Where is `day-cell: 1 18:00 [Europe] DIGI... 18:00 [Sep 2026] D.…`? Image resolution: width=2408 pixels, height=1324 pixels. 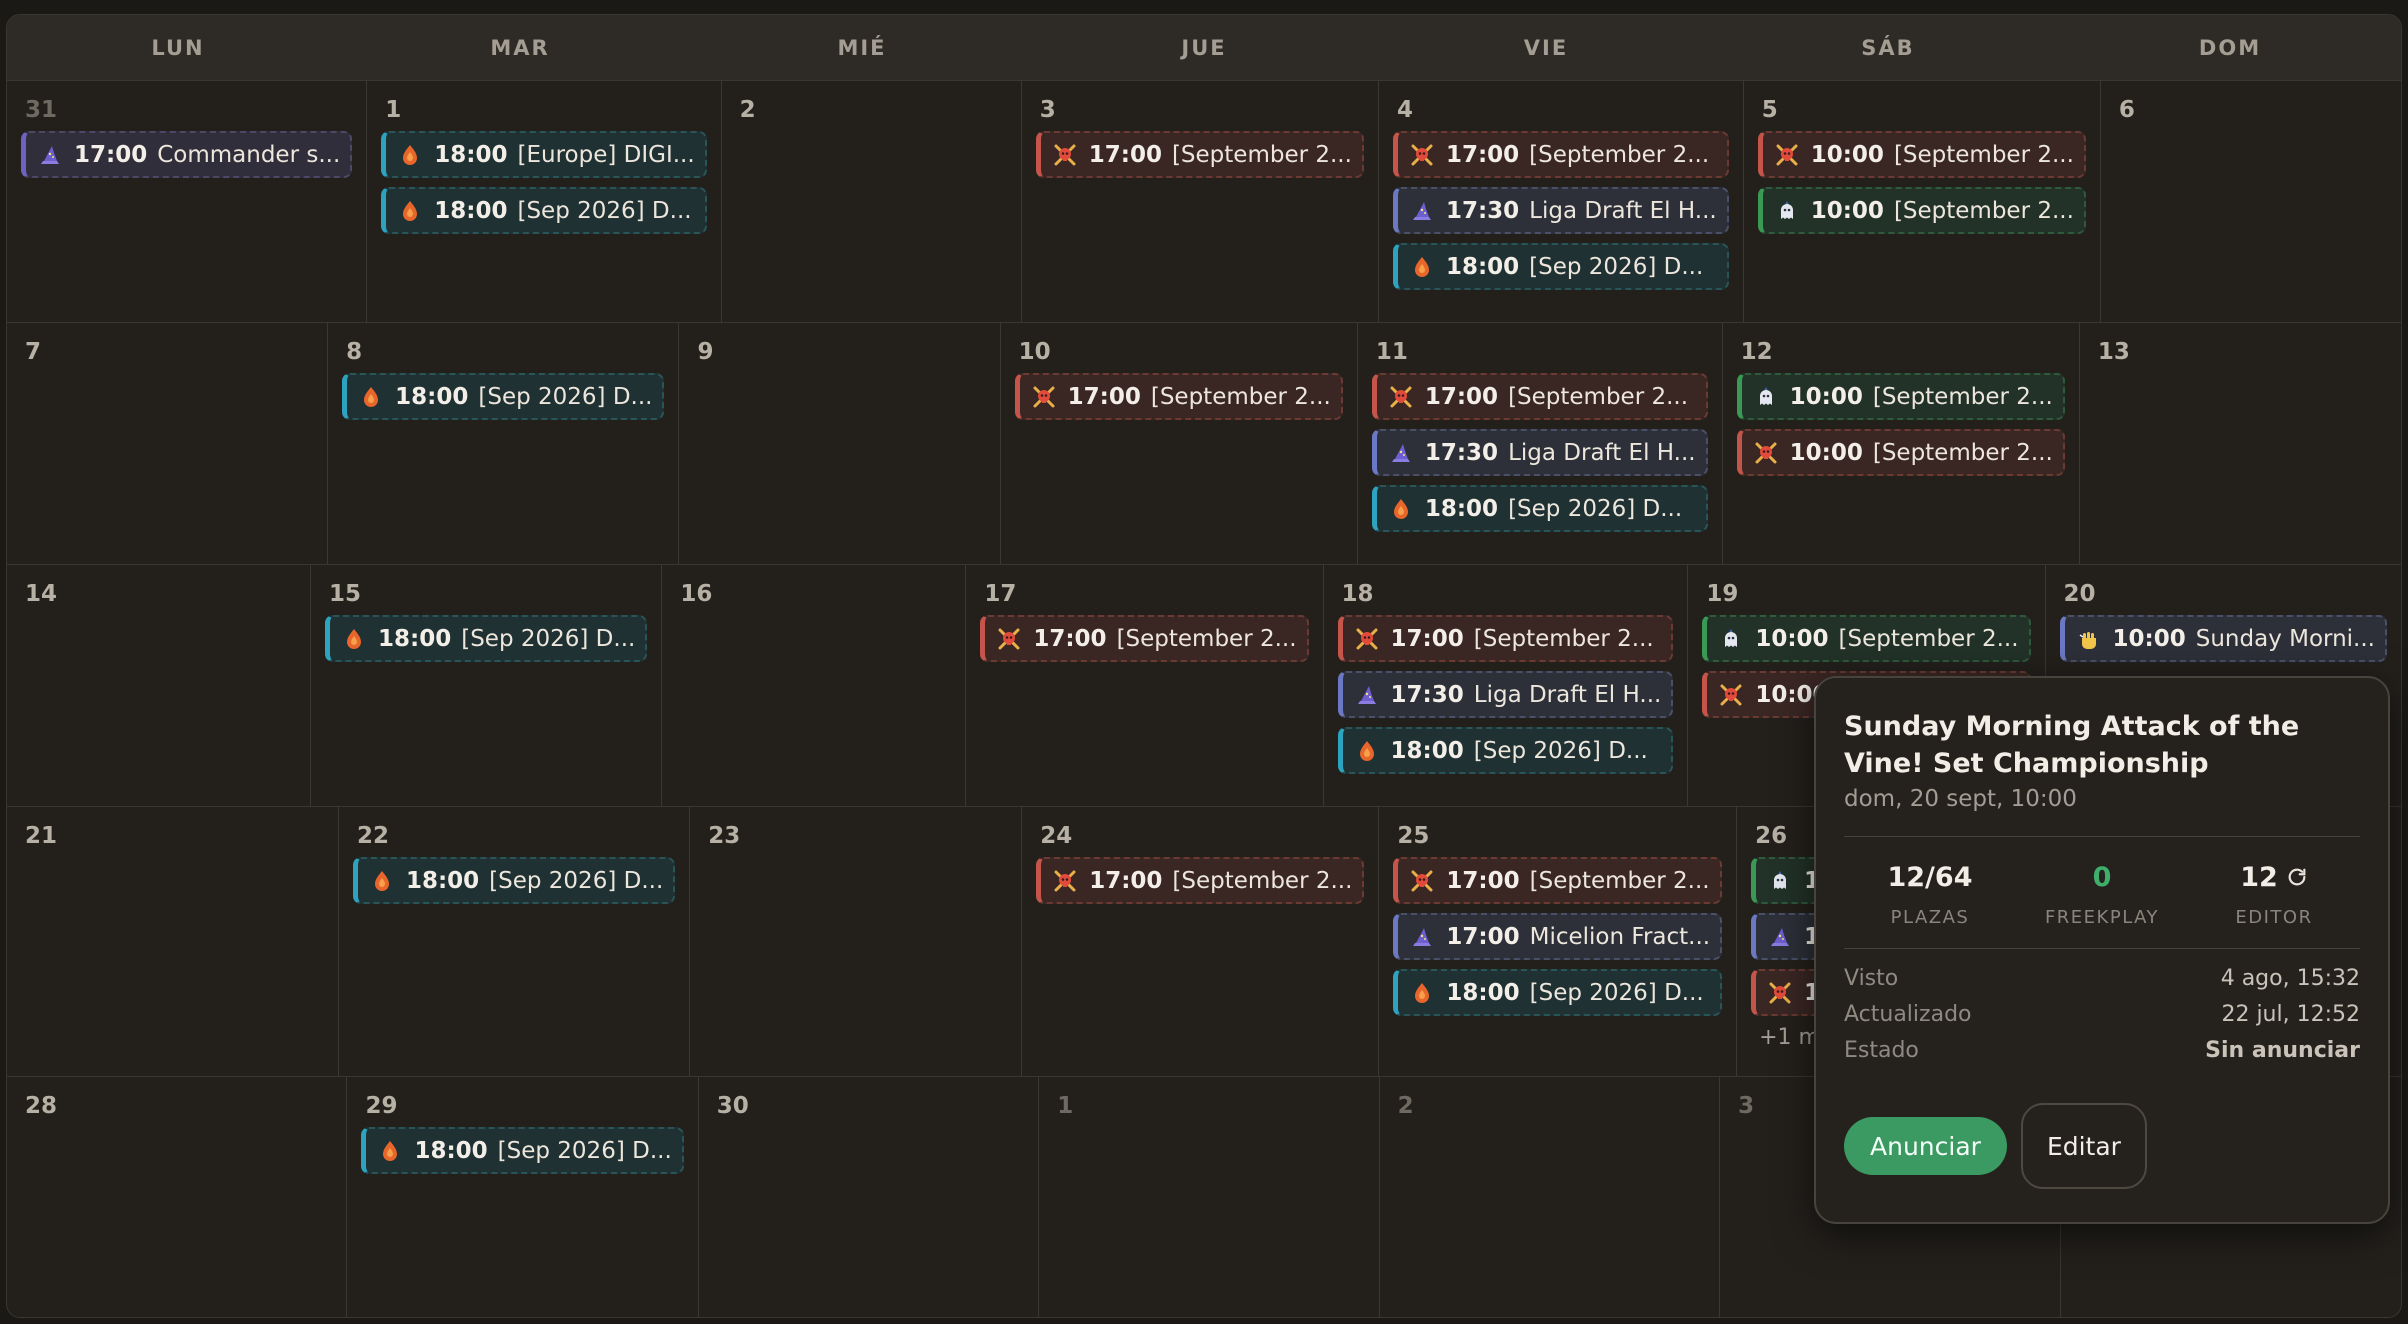
day-cell: 1 18:00 [Europe] DIGI... 18:00 [Sep 2026] D.… is located at coordinates (544, 201).